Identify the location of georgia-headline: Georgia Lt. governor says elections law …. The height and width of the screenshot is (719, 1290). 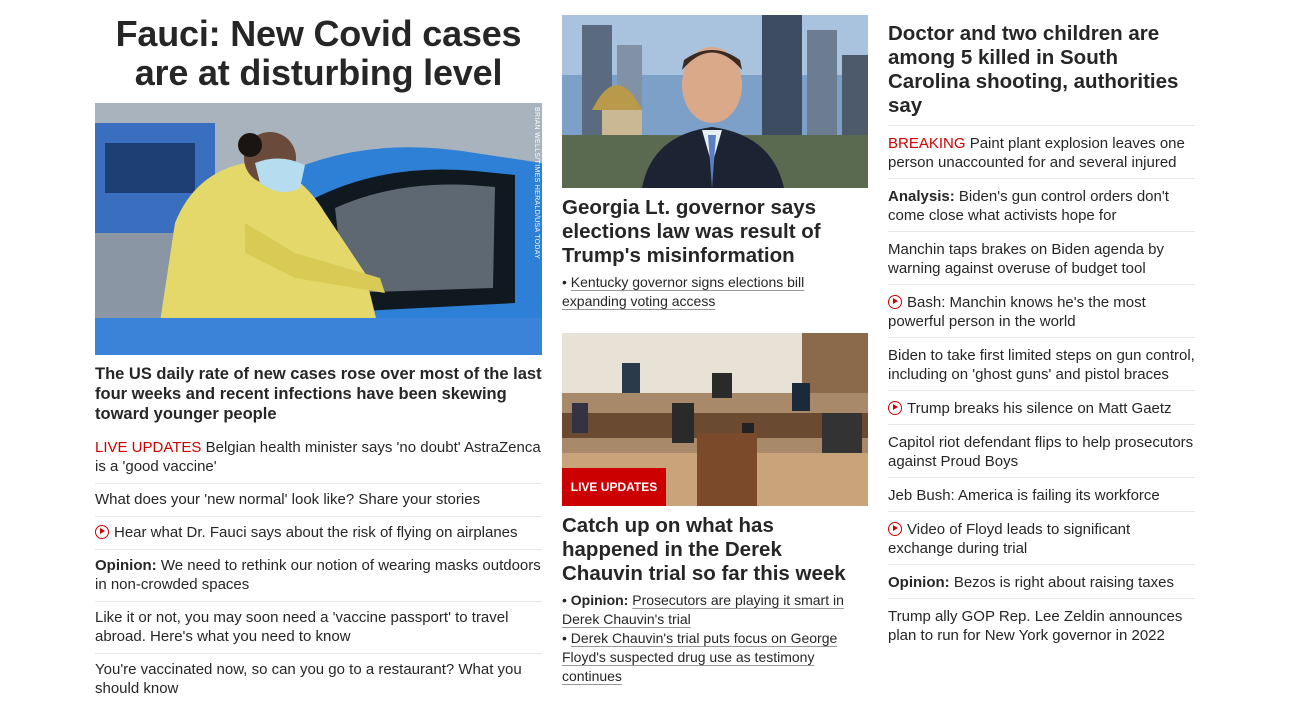
(715, 232).